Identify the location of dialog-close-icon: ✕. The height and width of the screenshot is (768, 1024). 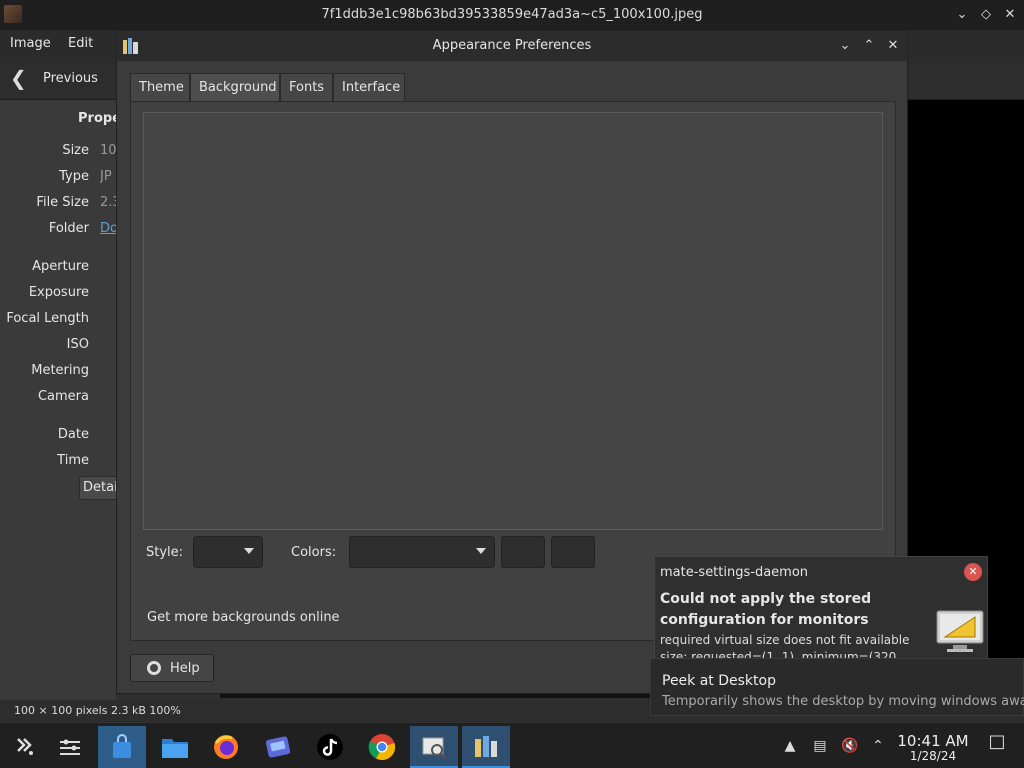
(893, 46).